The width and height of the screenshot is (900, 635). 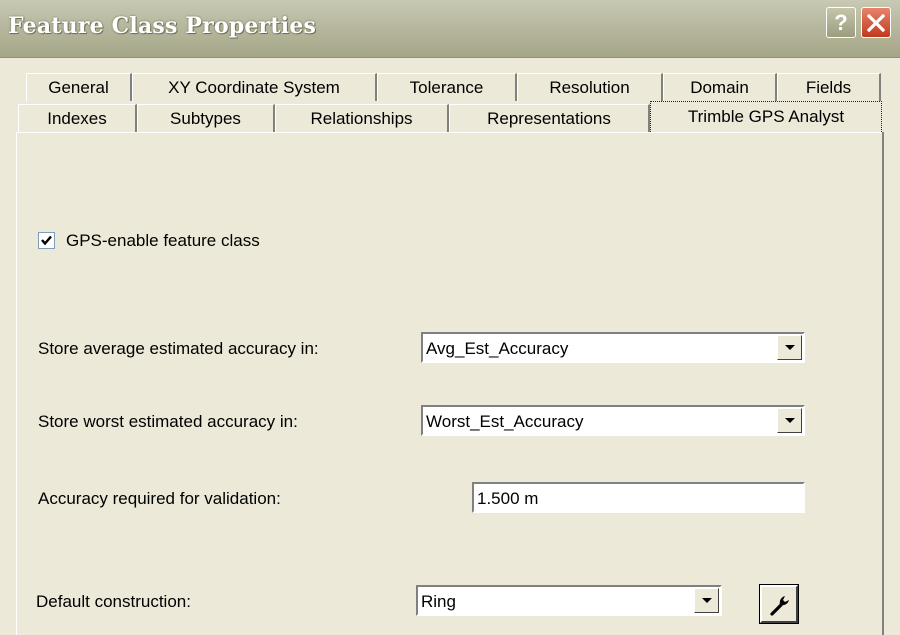 I want to click on tab-tolerance-label: Tolerance, so click(x=446, y=87).